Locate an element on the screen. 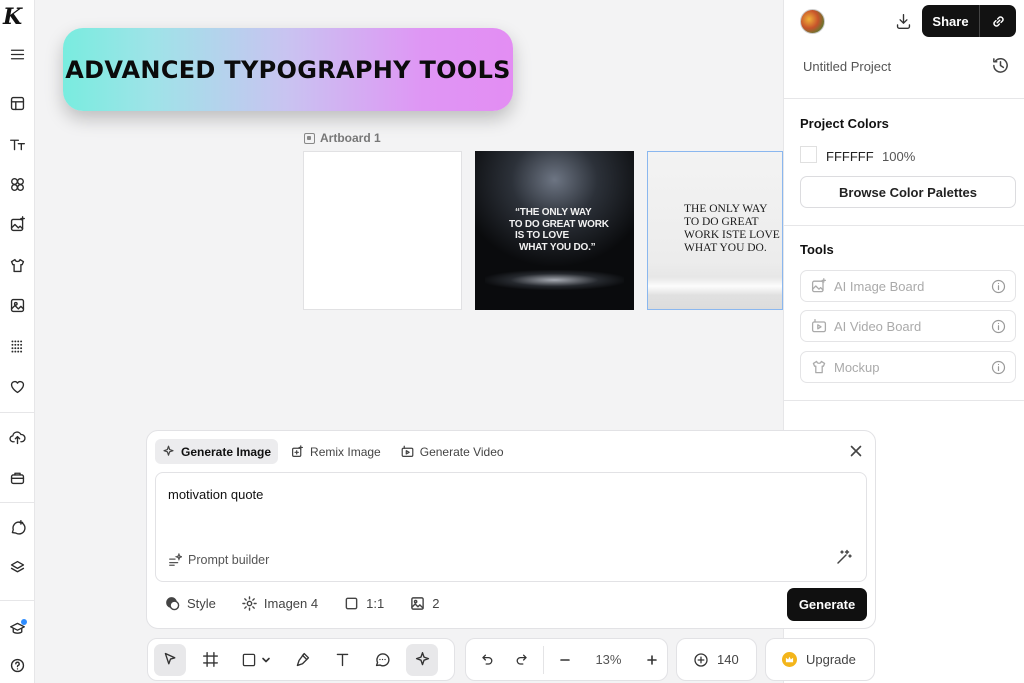 This screenshot has width=1024, height=683. artboard-label: Artboard 1 is located at coordinates (342, 138).